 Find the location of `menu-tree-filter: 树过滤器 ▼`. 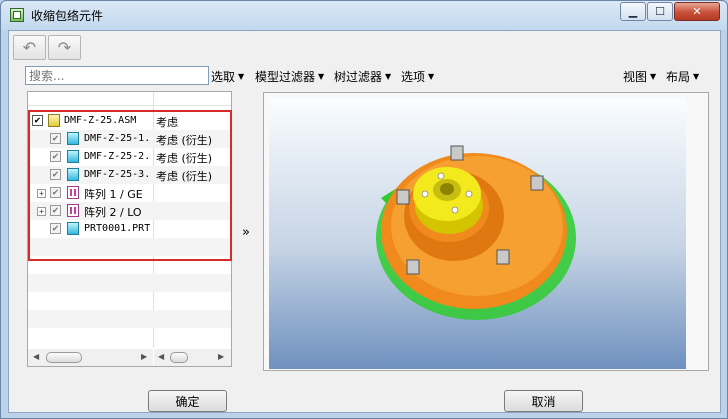

menu-tree-filter: 树过滤器 ▼ is located at coordinates (362, 76).